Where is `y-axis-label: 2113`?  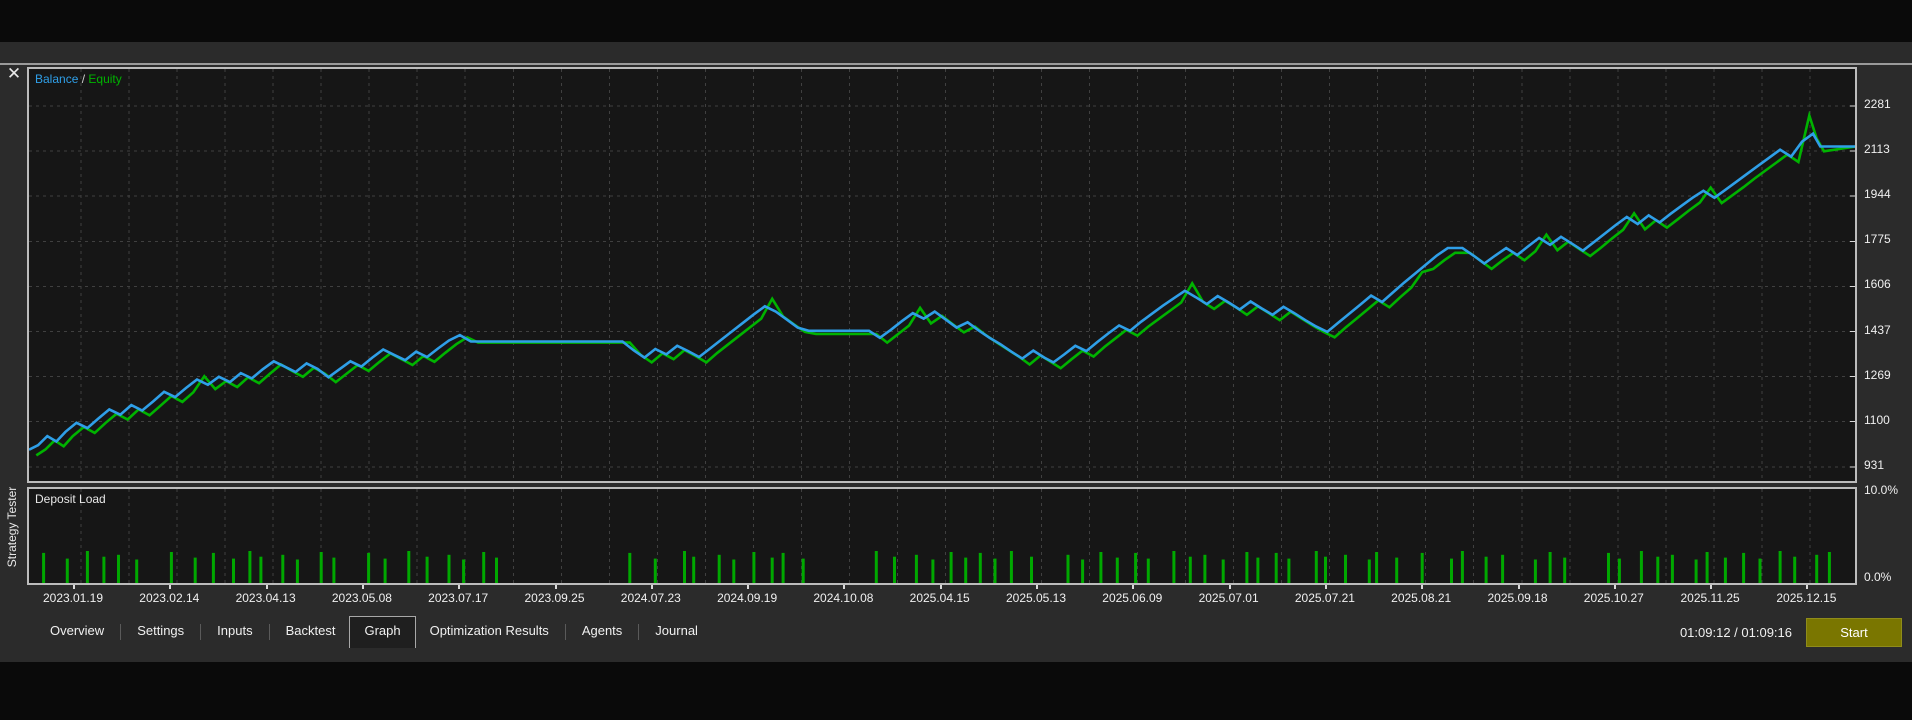
y-axis-label: 2113 is located at coordinates (1877, 149).